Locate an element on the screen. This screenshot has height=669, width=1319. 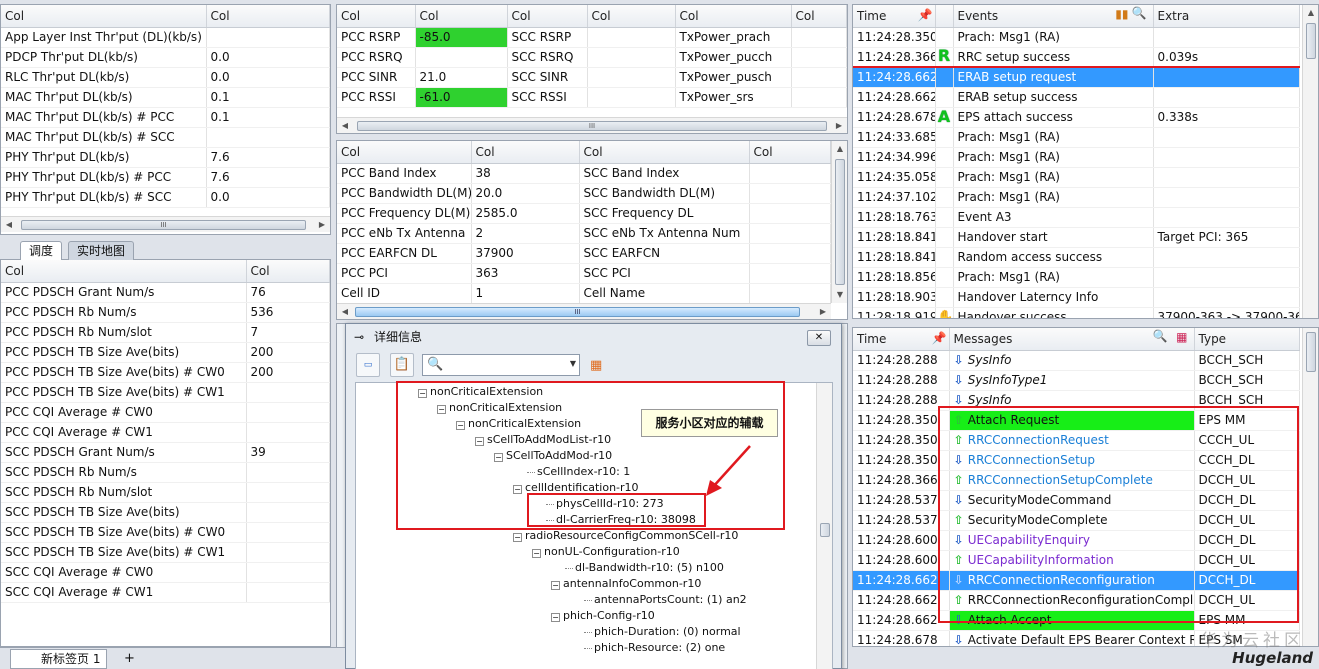
message-row: 11:24:28.288 ⇩ SysInfoType1 BCCH_SCH is located at coordinates (1076, 380).